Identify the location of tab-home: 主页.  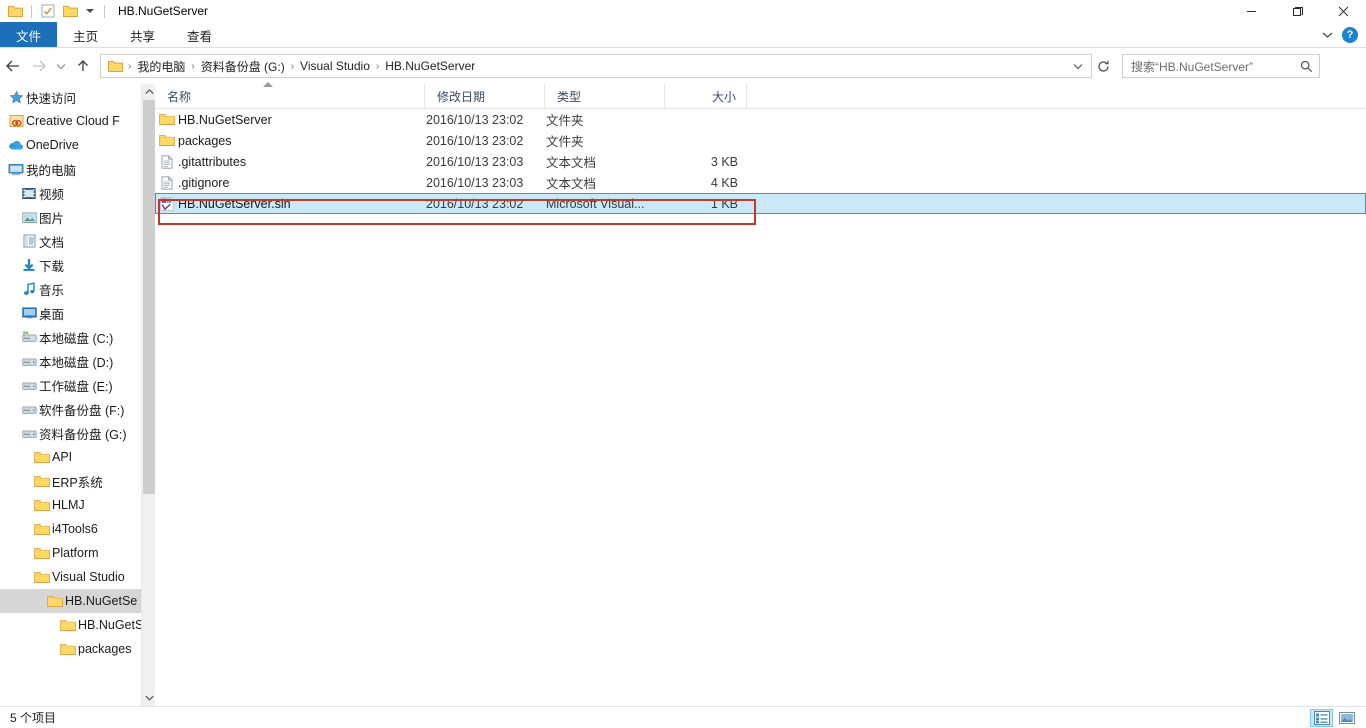
(85, 35).